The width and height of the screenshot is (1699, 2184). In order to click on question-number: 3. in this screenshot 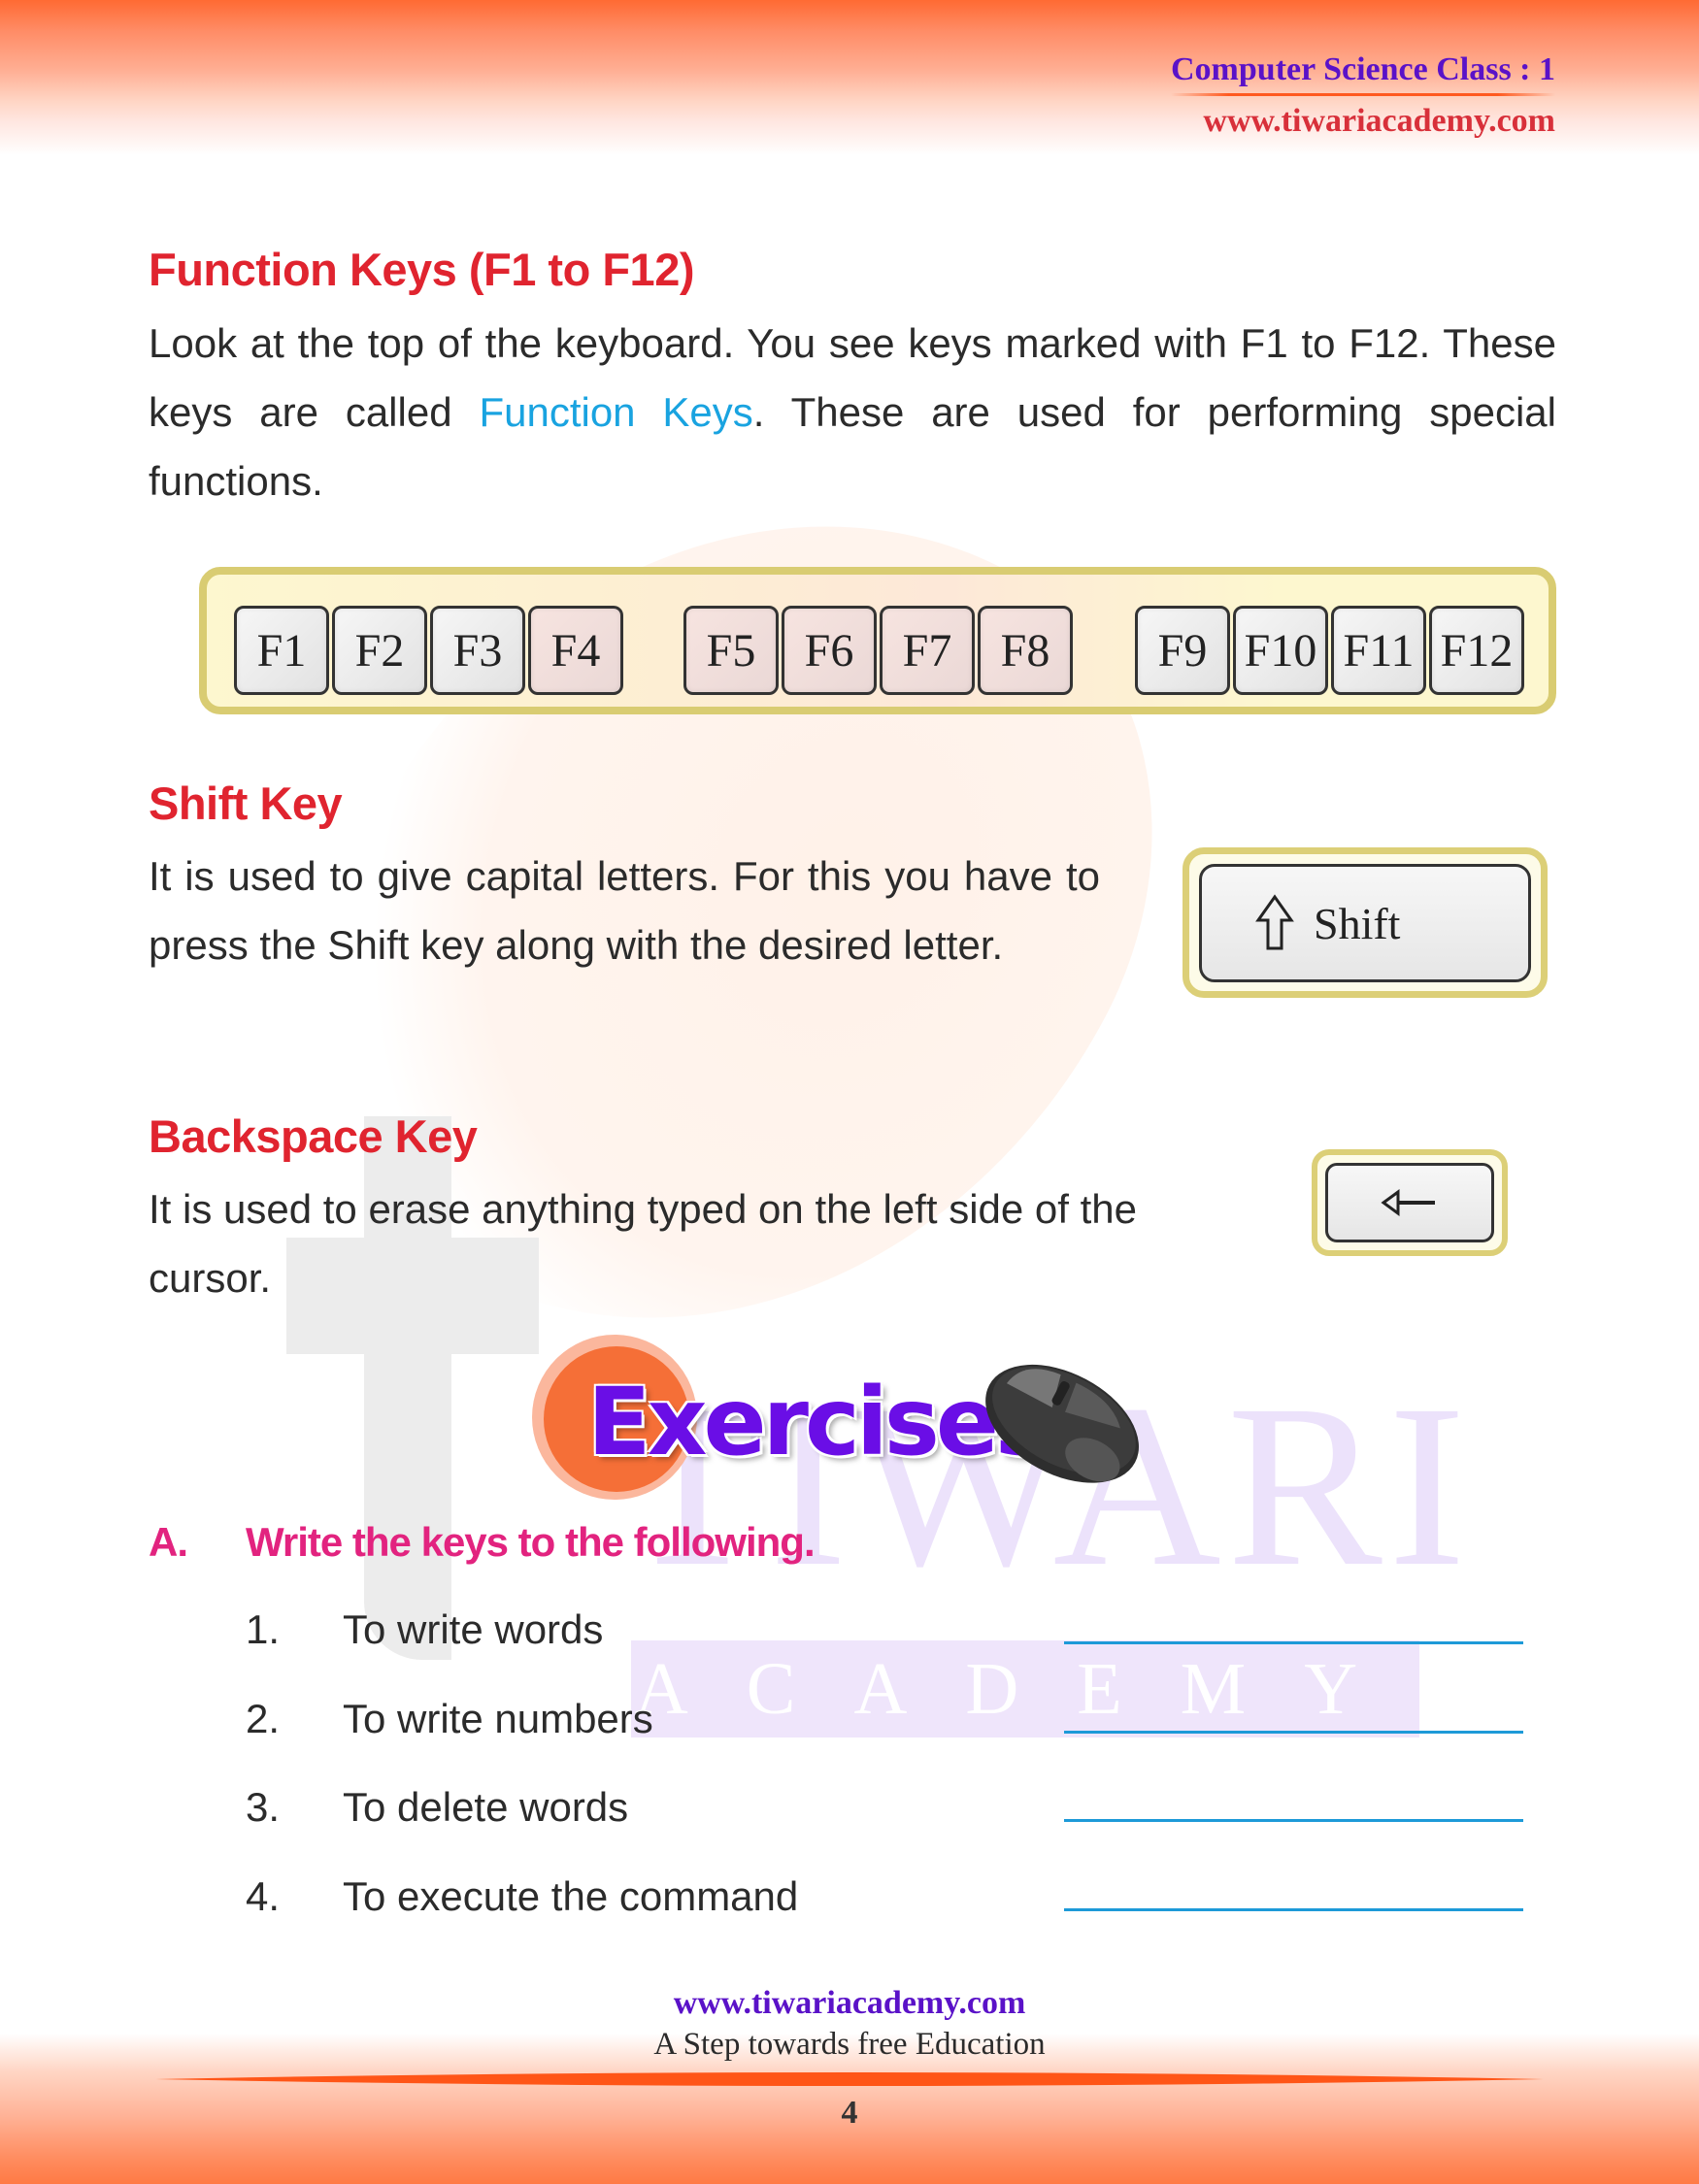, I will do `click(263, 1807)`.